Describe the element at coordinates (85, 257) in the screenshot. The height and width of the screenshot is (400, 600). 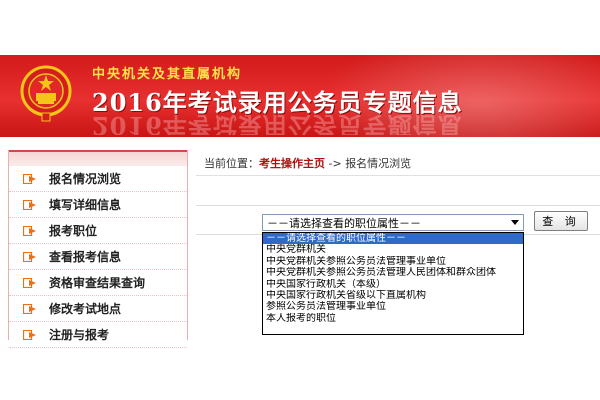
I see `sidebar-item-label: 查看报考信息` at that location.